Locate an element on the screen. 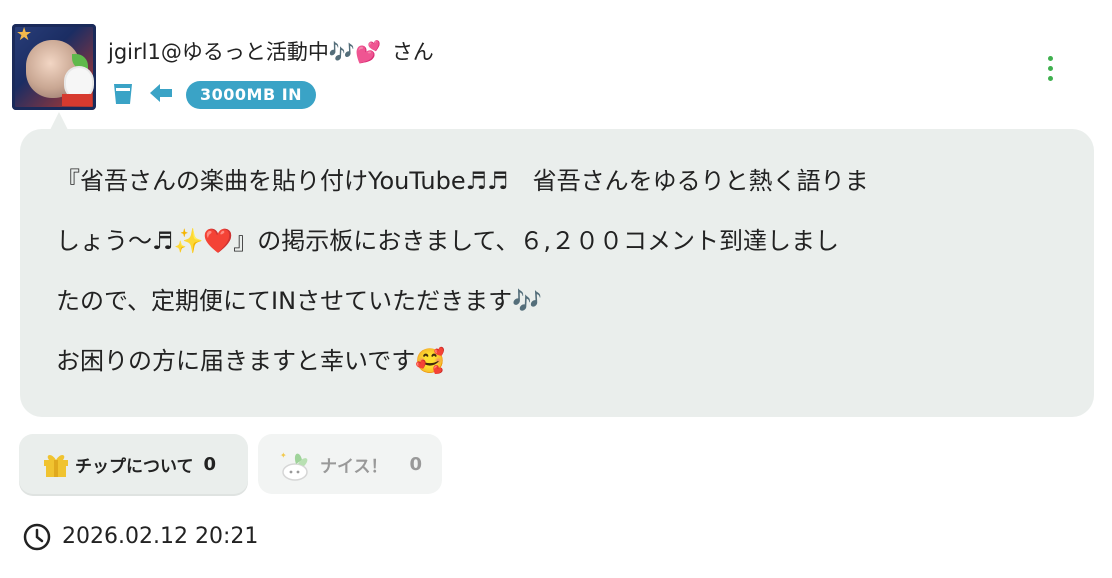  username-text: jgirl1@ゆるっと活動中🎶💕 is located at coordinates (244, 52).